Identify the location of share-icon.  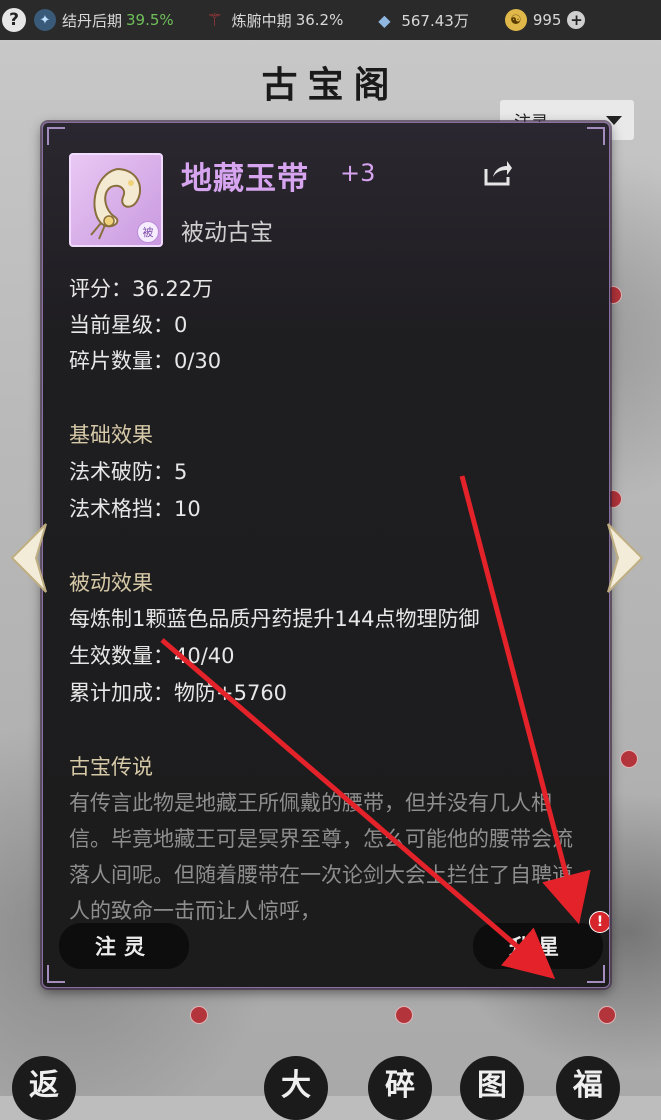
(498, 173).